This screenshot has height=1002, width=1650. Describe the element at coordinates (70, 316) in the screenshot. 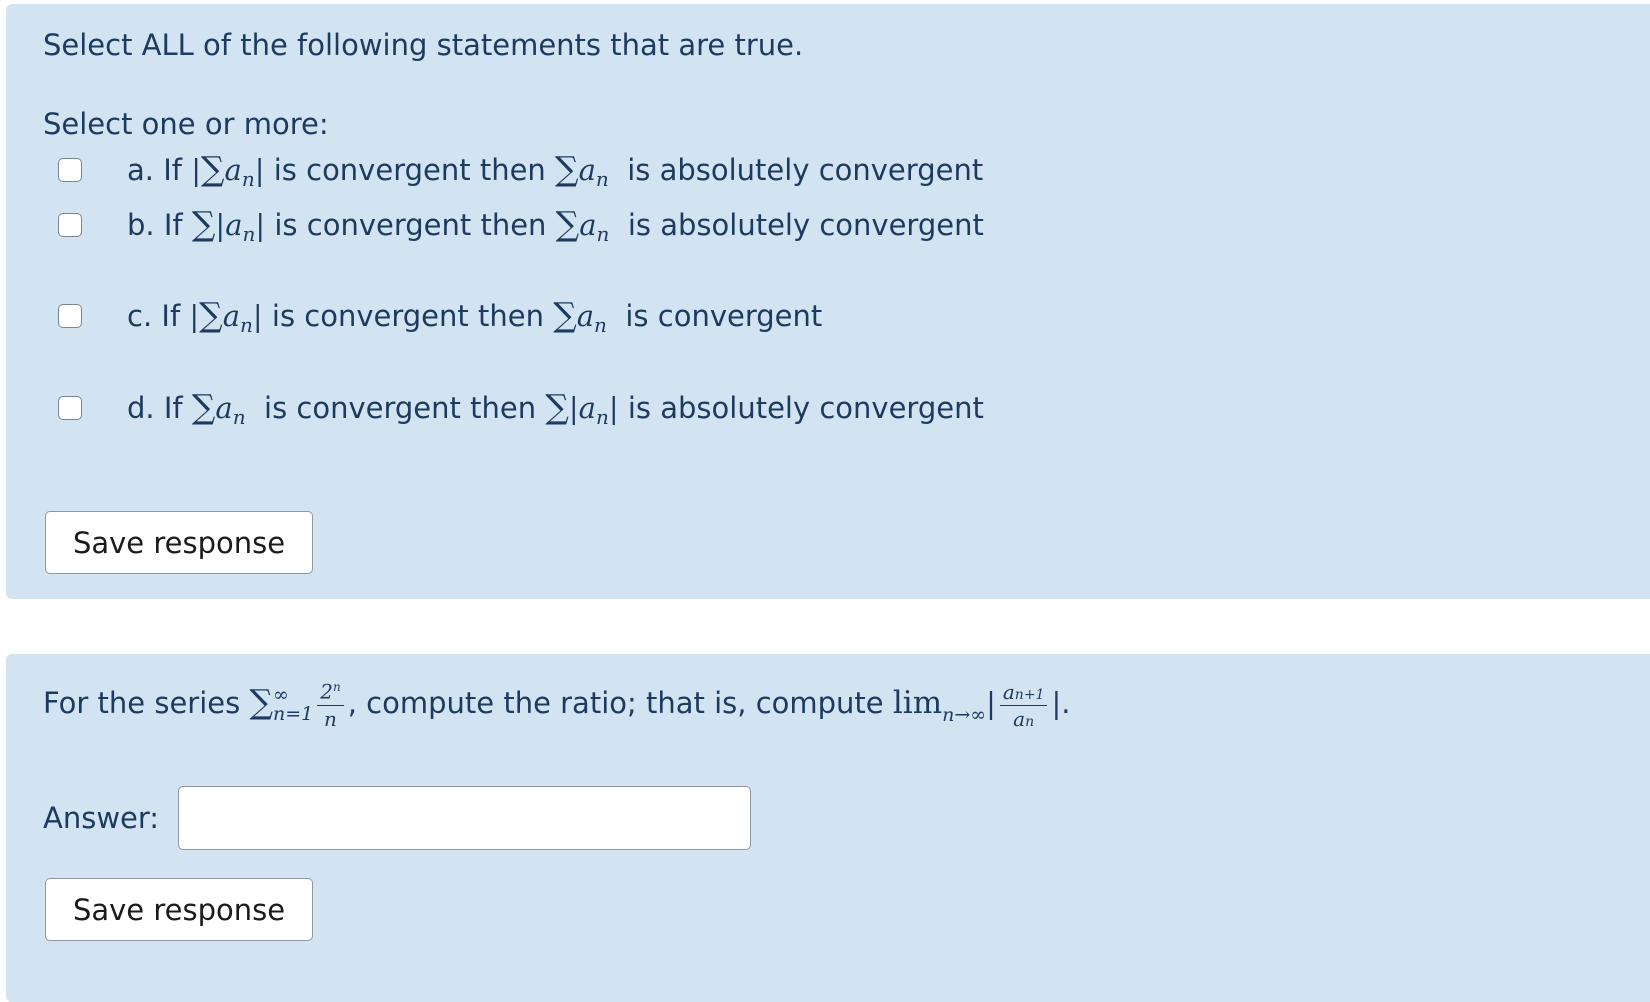

I see `option-c-checkbox` at that location.